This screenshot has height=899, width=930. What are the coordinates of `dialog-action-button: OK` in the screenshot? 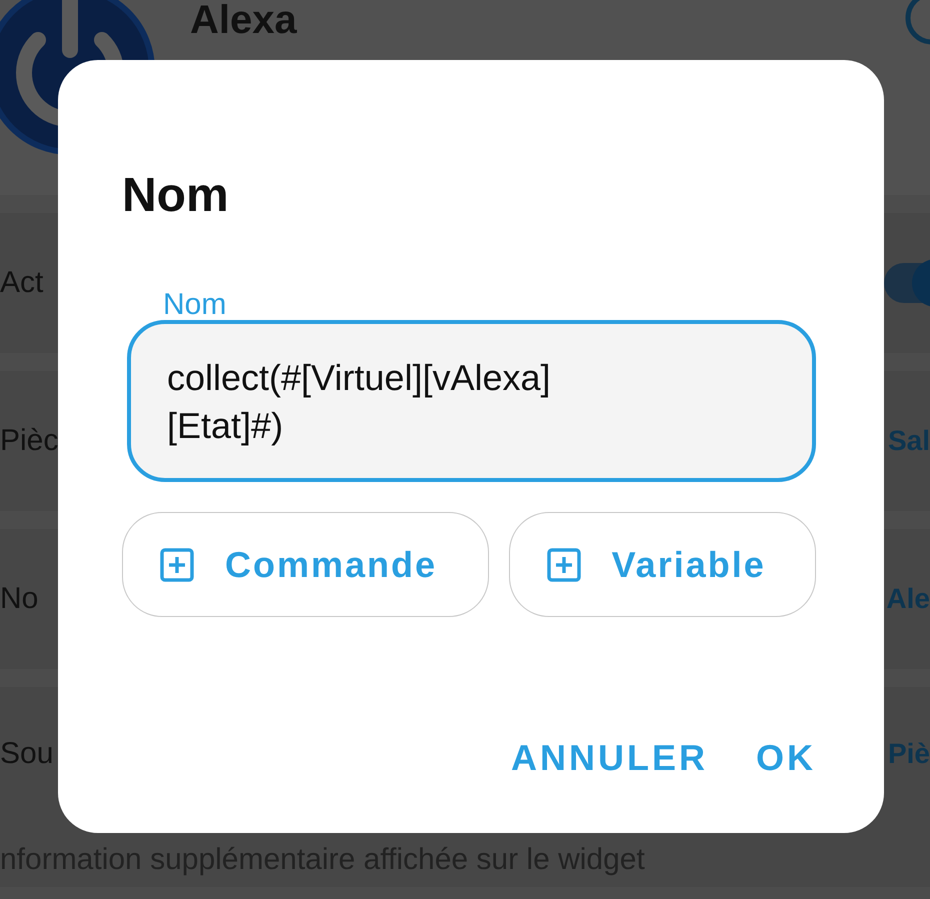 It's located at (786, 758).